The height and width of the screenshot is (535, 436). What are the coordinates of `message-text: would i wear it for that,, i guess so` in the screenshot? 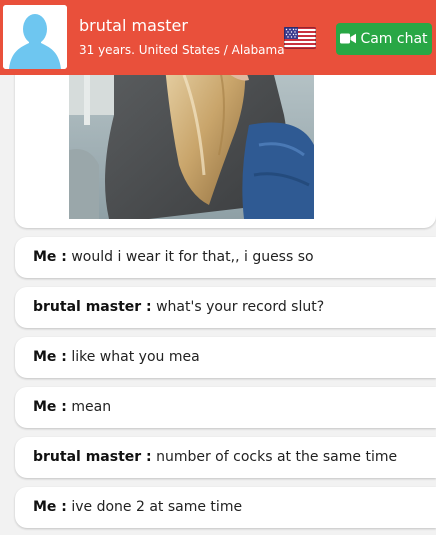 It's located at (192, 257).